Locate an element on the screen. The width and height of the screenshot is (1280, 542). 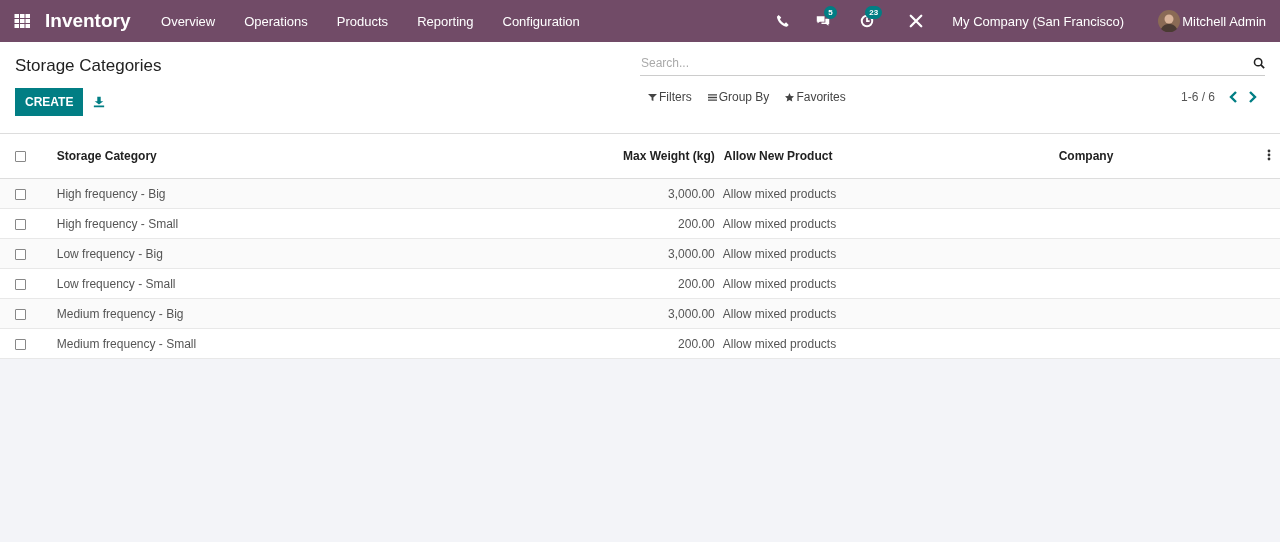
menu-item: Products is located at coordinates (362, 21).